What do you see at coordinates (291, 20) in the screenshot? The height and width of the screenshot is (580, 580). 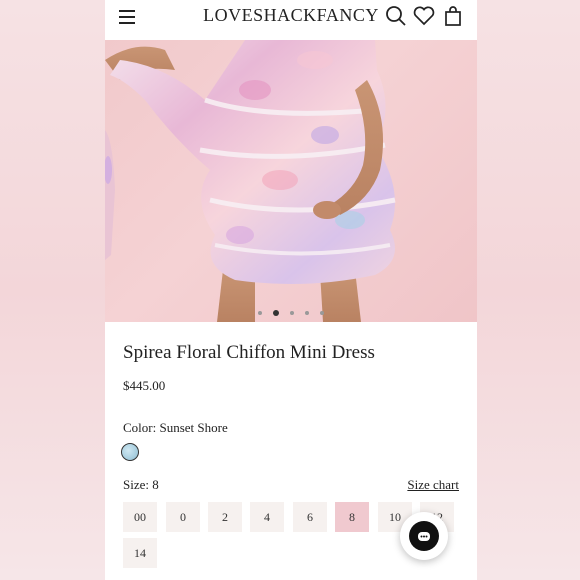 I see `site-header: LOVESHACKFANCY` at bounding box center [291, 20].